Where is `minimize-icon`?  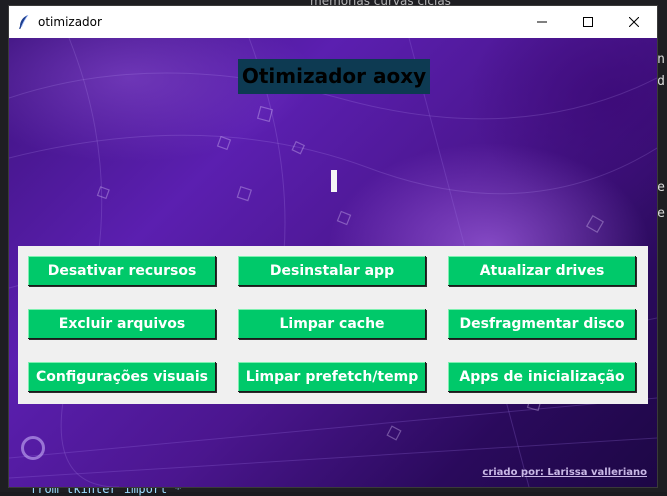
minimize-icon is located at coordinates (542, 22).